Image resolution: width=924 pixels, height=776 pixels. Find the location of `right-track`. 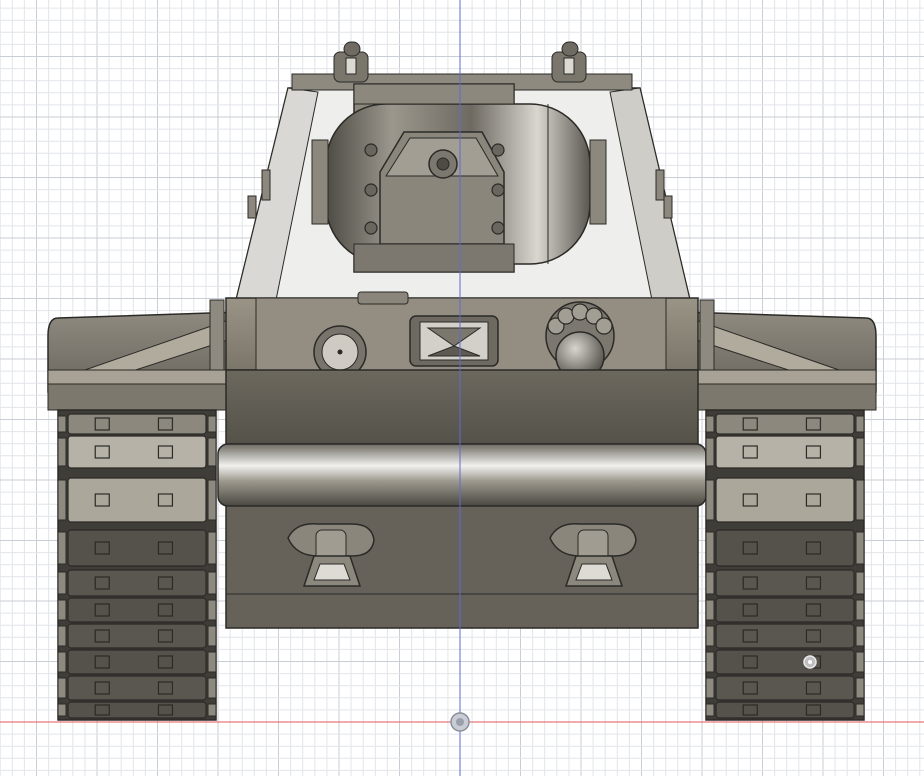

right-track is located at coordinates (785, 565).